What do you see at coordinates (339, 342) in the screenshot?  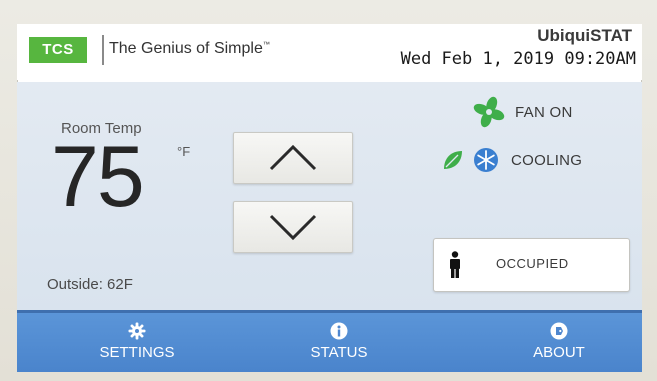 I see `nav-status: STATUS` at bounding box center [339, 342].